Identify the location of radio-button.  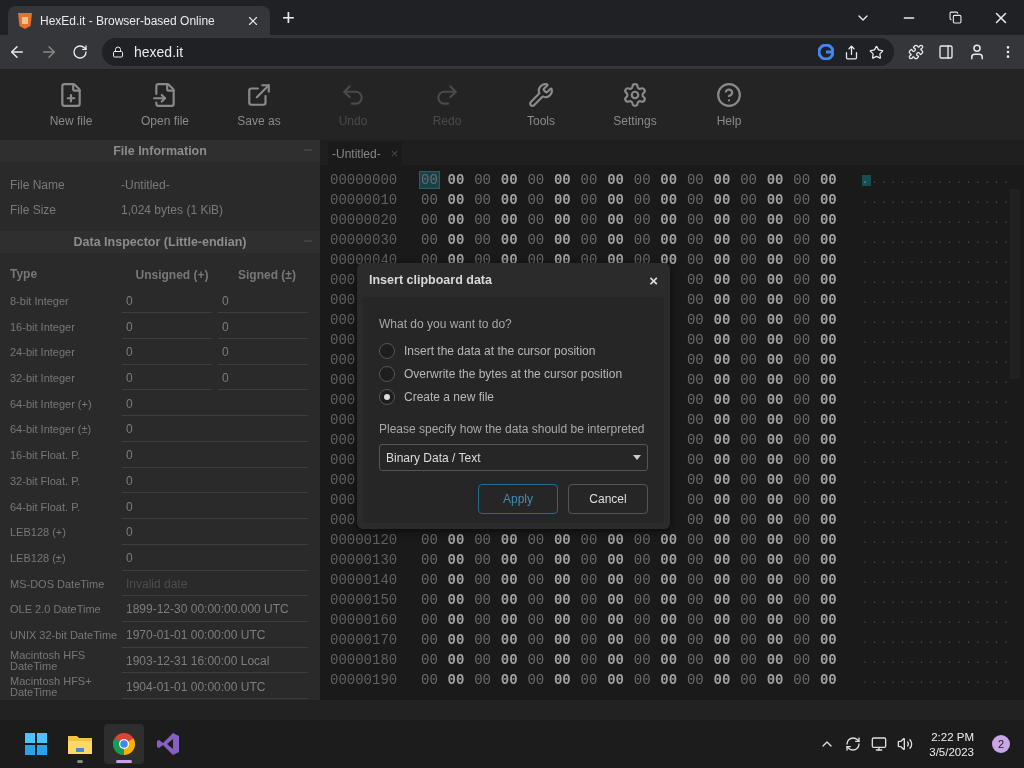
(387, 350).